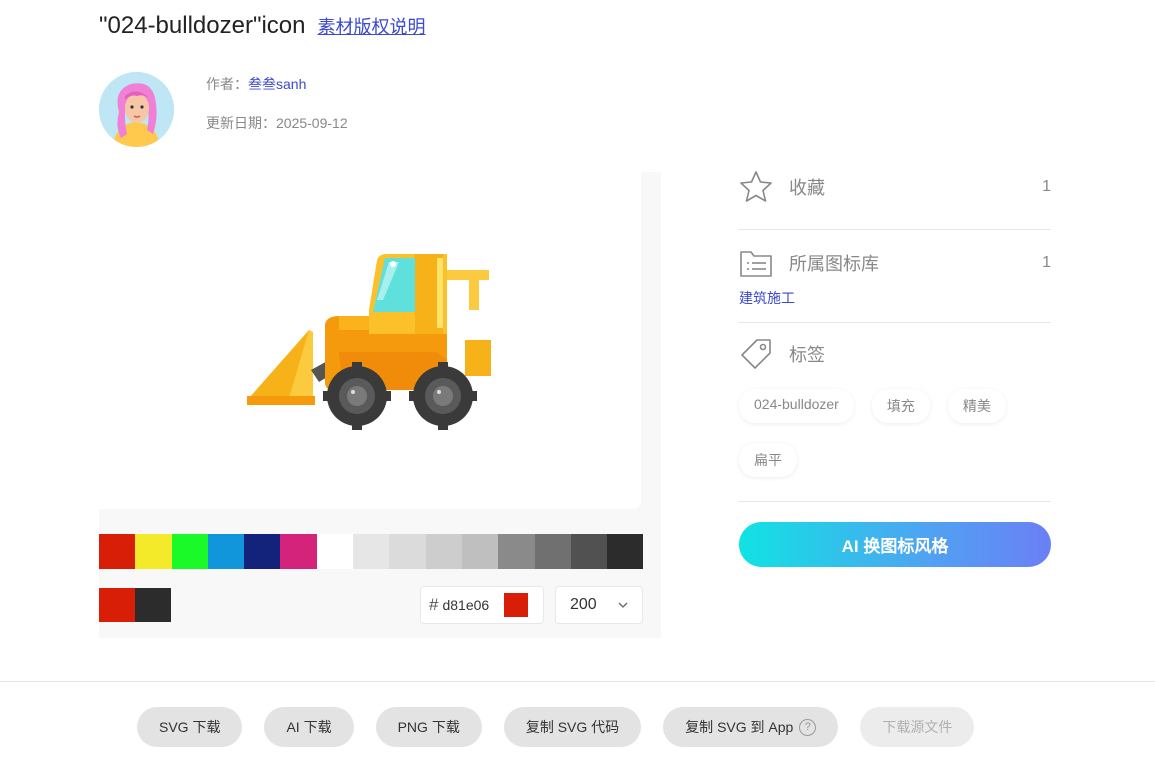 The height and width of the screenshot is (775, 1155). What do you see at coordinates (900, 406) in the screenshot?
I see `tag-chip: 填充` at bounding box center [900, 406].